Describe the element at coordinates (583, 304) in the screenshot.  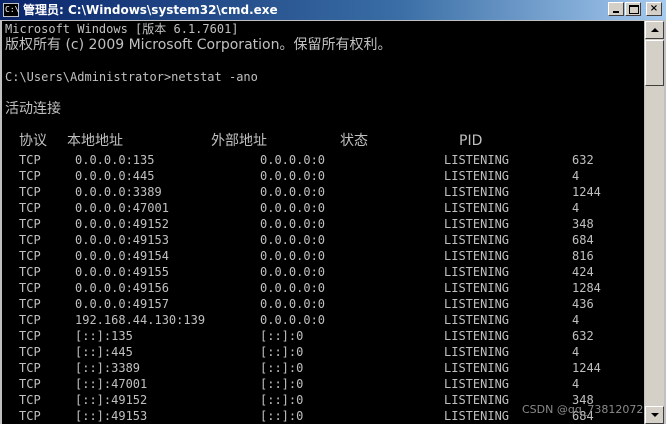
I see `row-9-pid: 436` at that location.